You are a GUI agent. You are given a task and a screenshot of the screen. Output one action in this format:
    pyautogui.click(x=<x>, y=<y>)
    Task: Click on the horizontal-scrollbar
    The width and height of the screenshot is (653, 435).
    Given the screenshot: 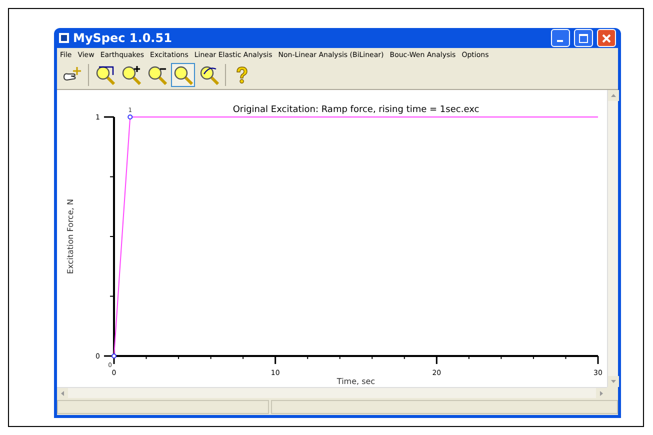 What is the action you would take?
    pyautogui.click(x=332, y=392)
    